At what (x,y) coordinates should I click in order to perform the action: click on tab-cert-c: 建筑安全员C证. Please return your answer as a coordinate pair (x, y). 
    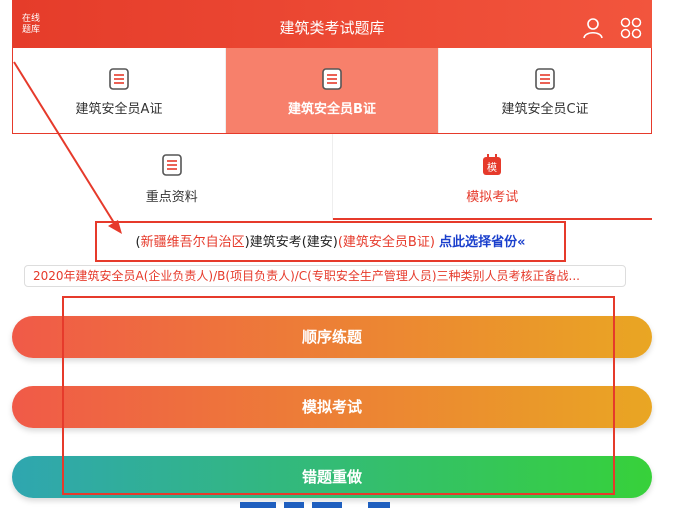
    Looking at the image, I should click on (545, 90).